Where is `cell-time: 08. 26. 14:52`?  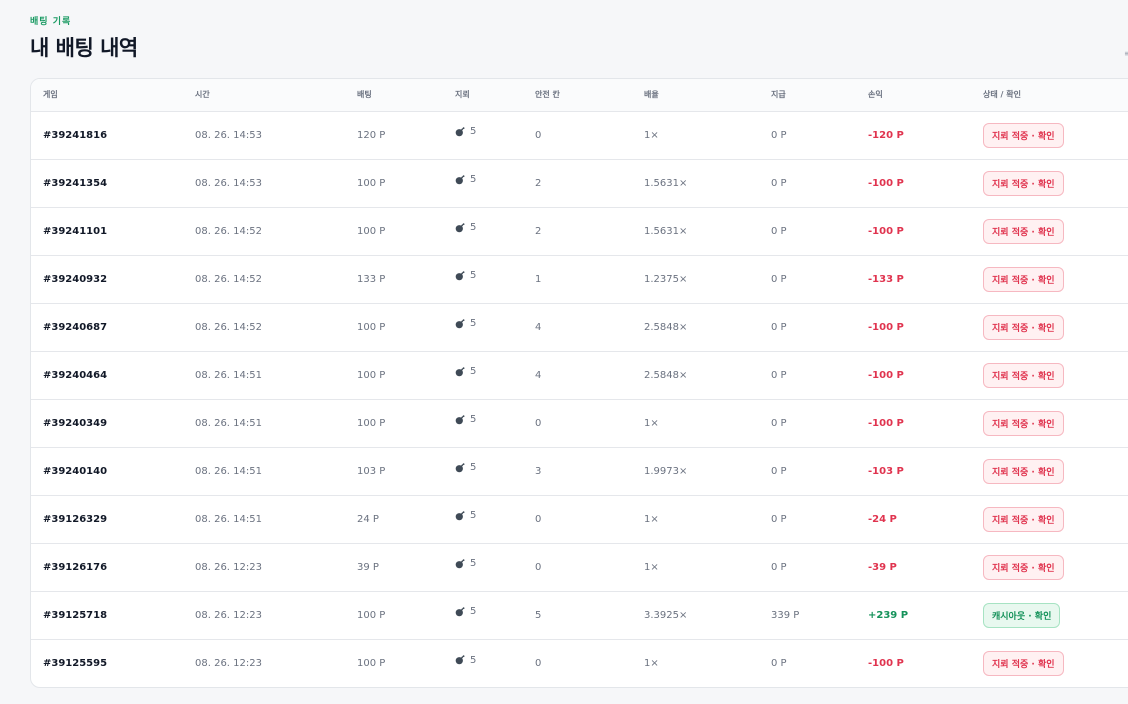
cell-time: 08. 26. 14:52 is located at coordinates (264, 231).